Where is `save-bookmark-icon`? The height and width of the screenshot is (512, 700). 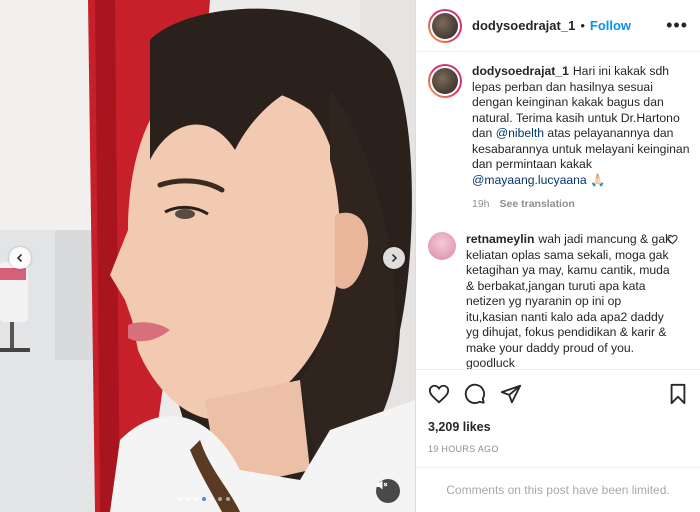 save-bookmark-icon is located at coordinates (678, 394).